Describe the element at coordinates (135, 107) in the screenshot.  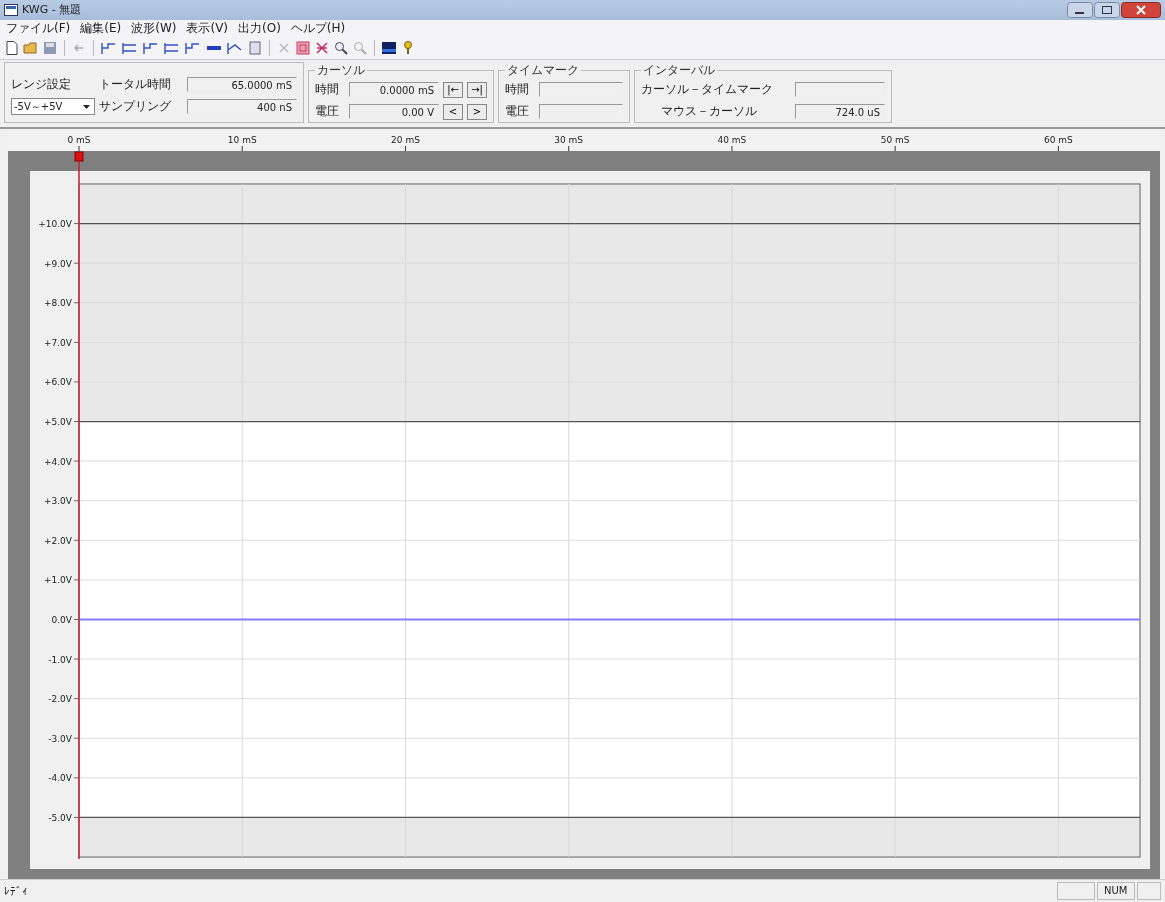
I see `sampling-label: サンプリング` at that location.